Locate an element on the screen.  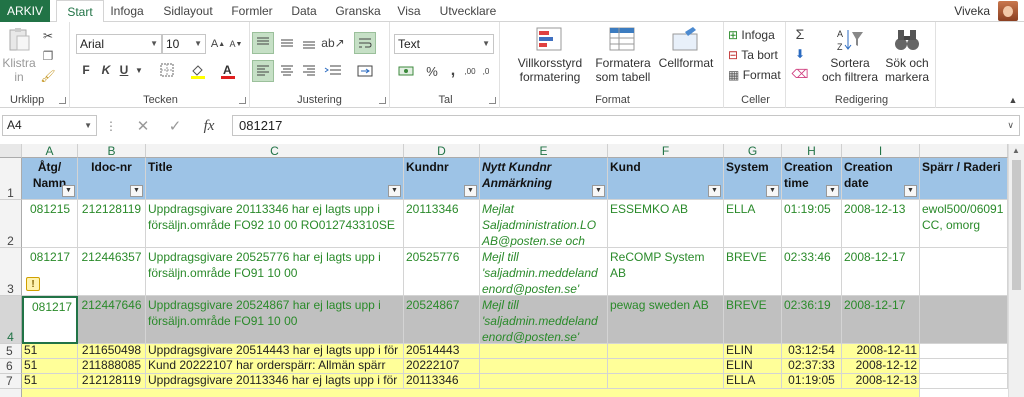
header-cell: Kund ▼ is located at coordinates (666, 179).